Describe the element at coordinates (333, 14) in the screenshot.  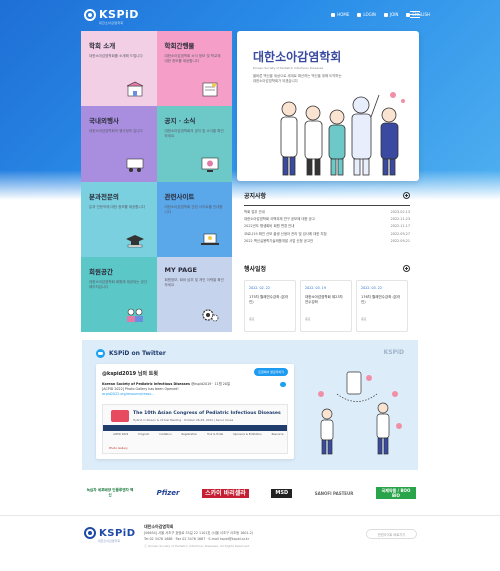
I see `home-icon` at that location.